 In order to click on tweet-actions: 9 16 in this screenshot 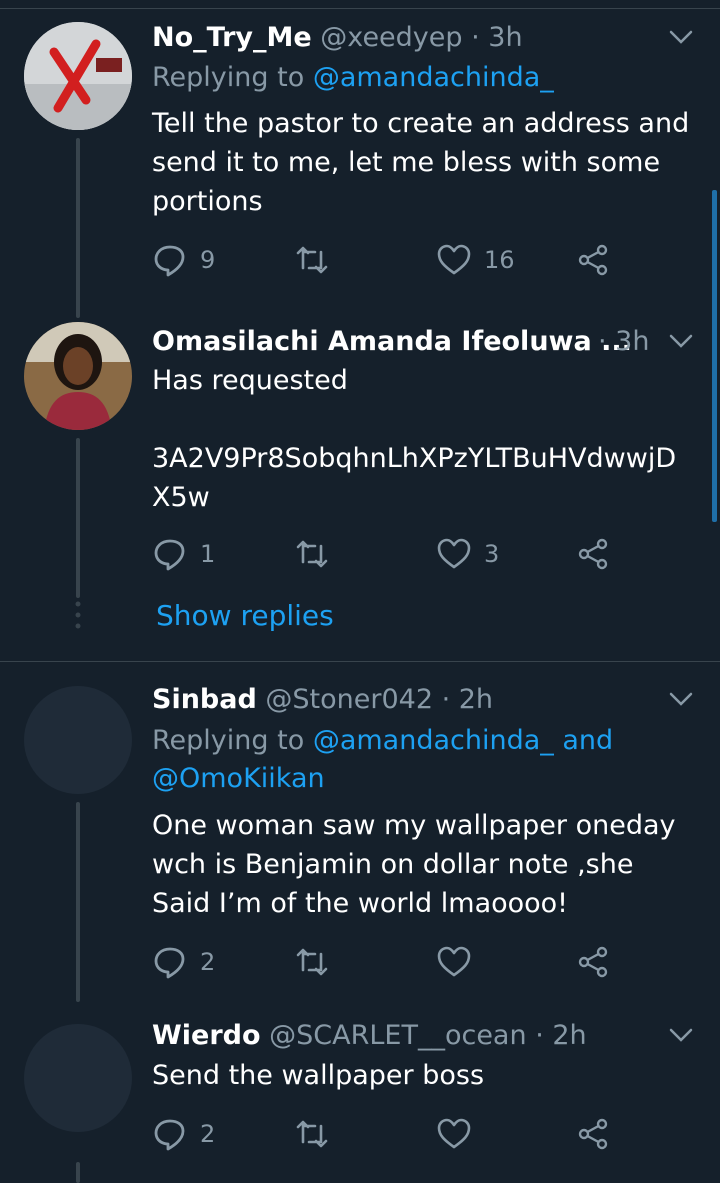, I will do `click(387, 260)`.